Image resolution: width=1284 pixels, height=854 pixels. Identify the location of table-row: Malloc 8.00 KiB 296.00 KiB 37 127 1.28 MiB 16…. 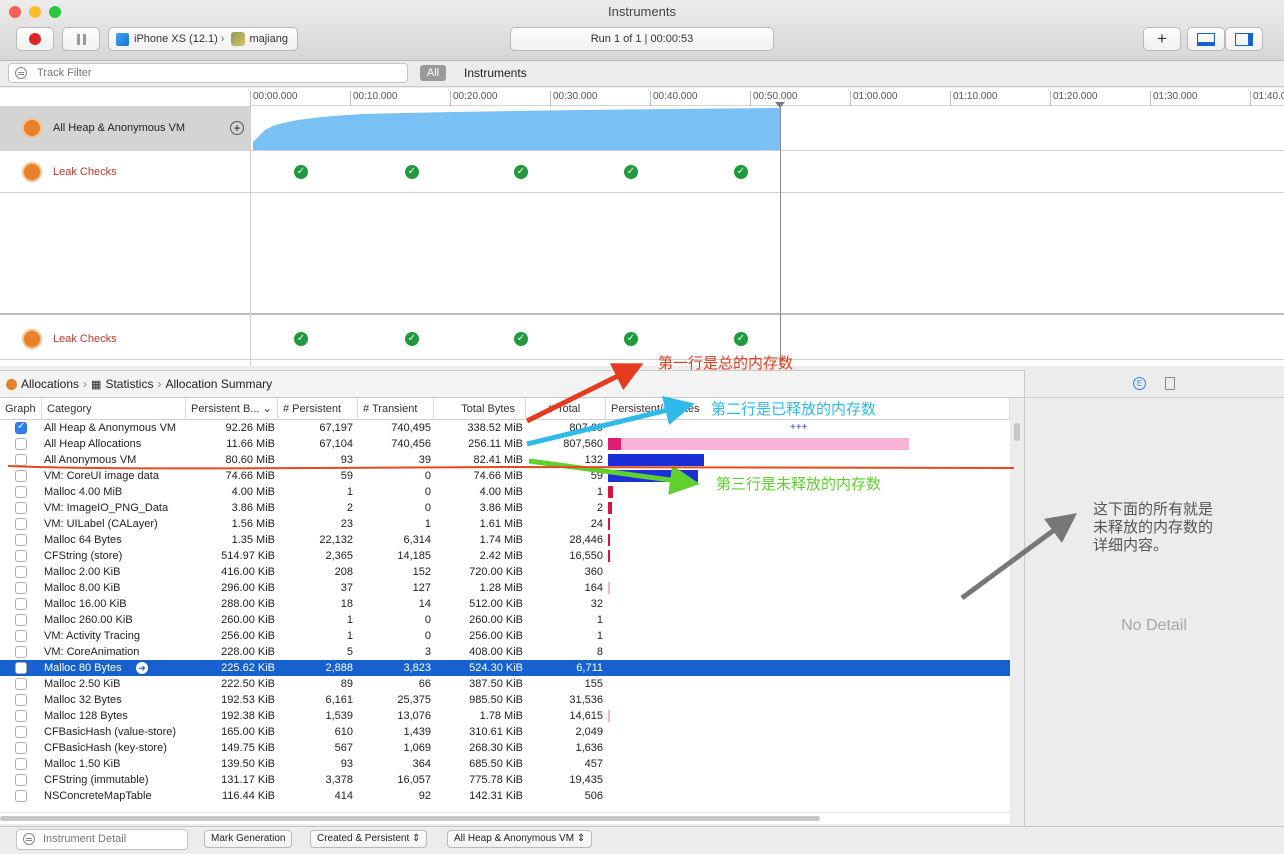
(505, 588).